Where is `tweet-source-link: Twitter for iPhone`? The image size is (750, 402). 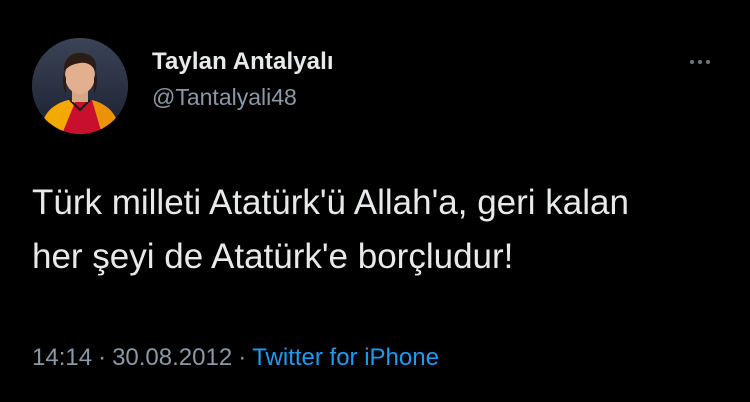
tweet-source-link: Twitter for iPhone is located at coordinates (345, 357).